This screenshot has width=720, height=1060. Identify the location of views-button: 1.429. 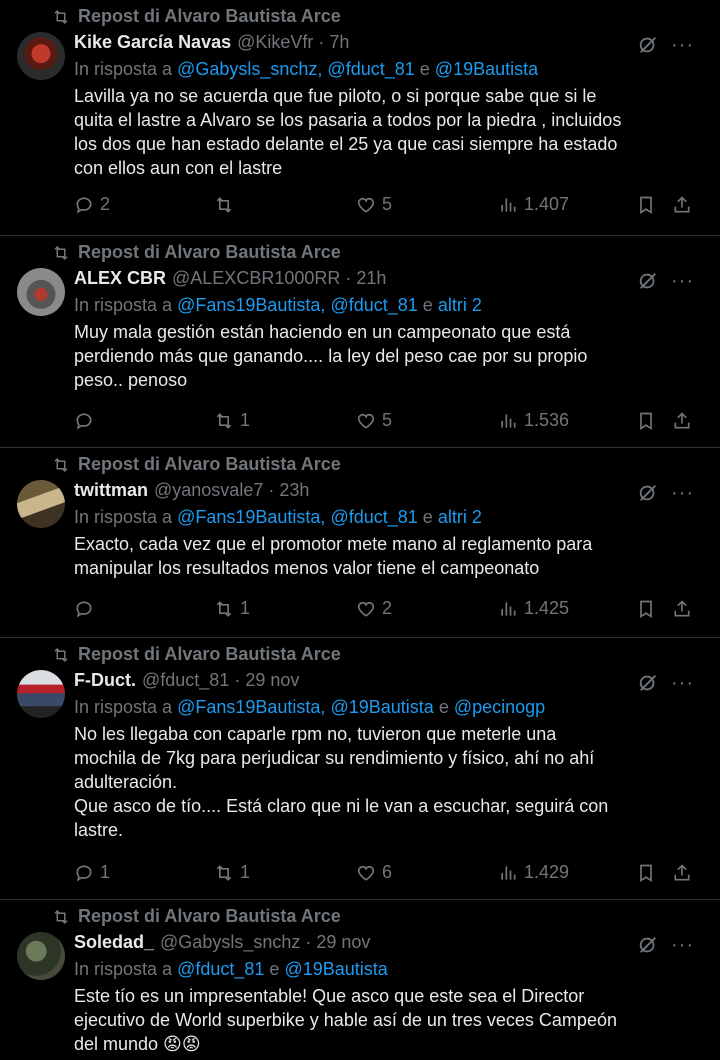
(567, 872).